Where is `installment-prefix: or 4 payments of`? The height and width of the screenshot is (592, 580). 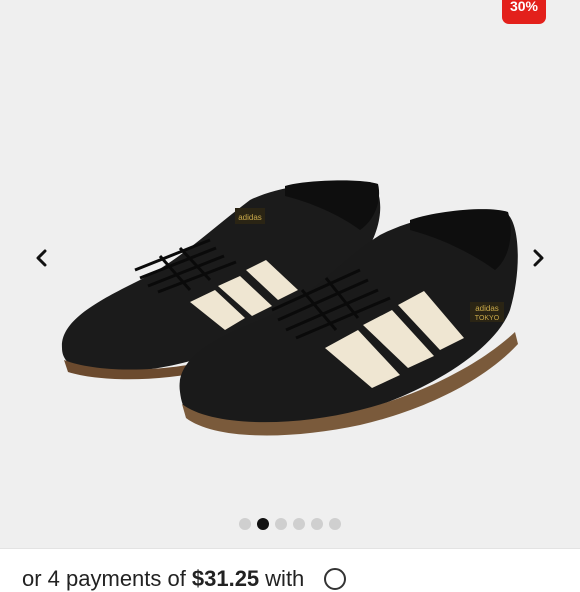 installment-prefix: or 4 payments of is located at coordinates (104, 578).